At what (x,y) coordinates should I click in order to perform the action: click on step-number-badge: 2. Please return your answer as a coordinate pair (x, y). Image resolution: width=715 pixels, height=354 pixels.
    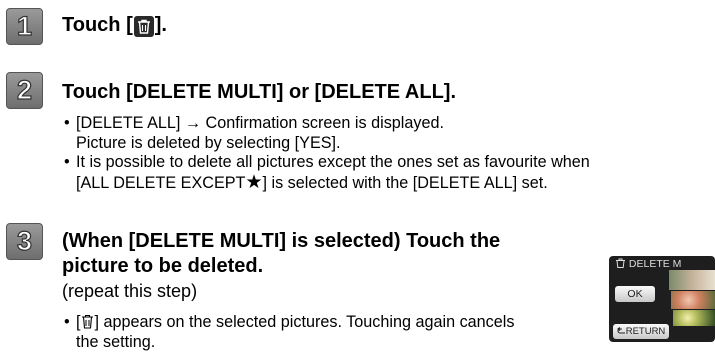
    Looking at the image, I should click on (24, 90).